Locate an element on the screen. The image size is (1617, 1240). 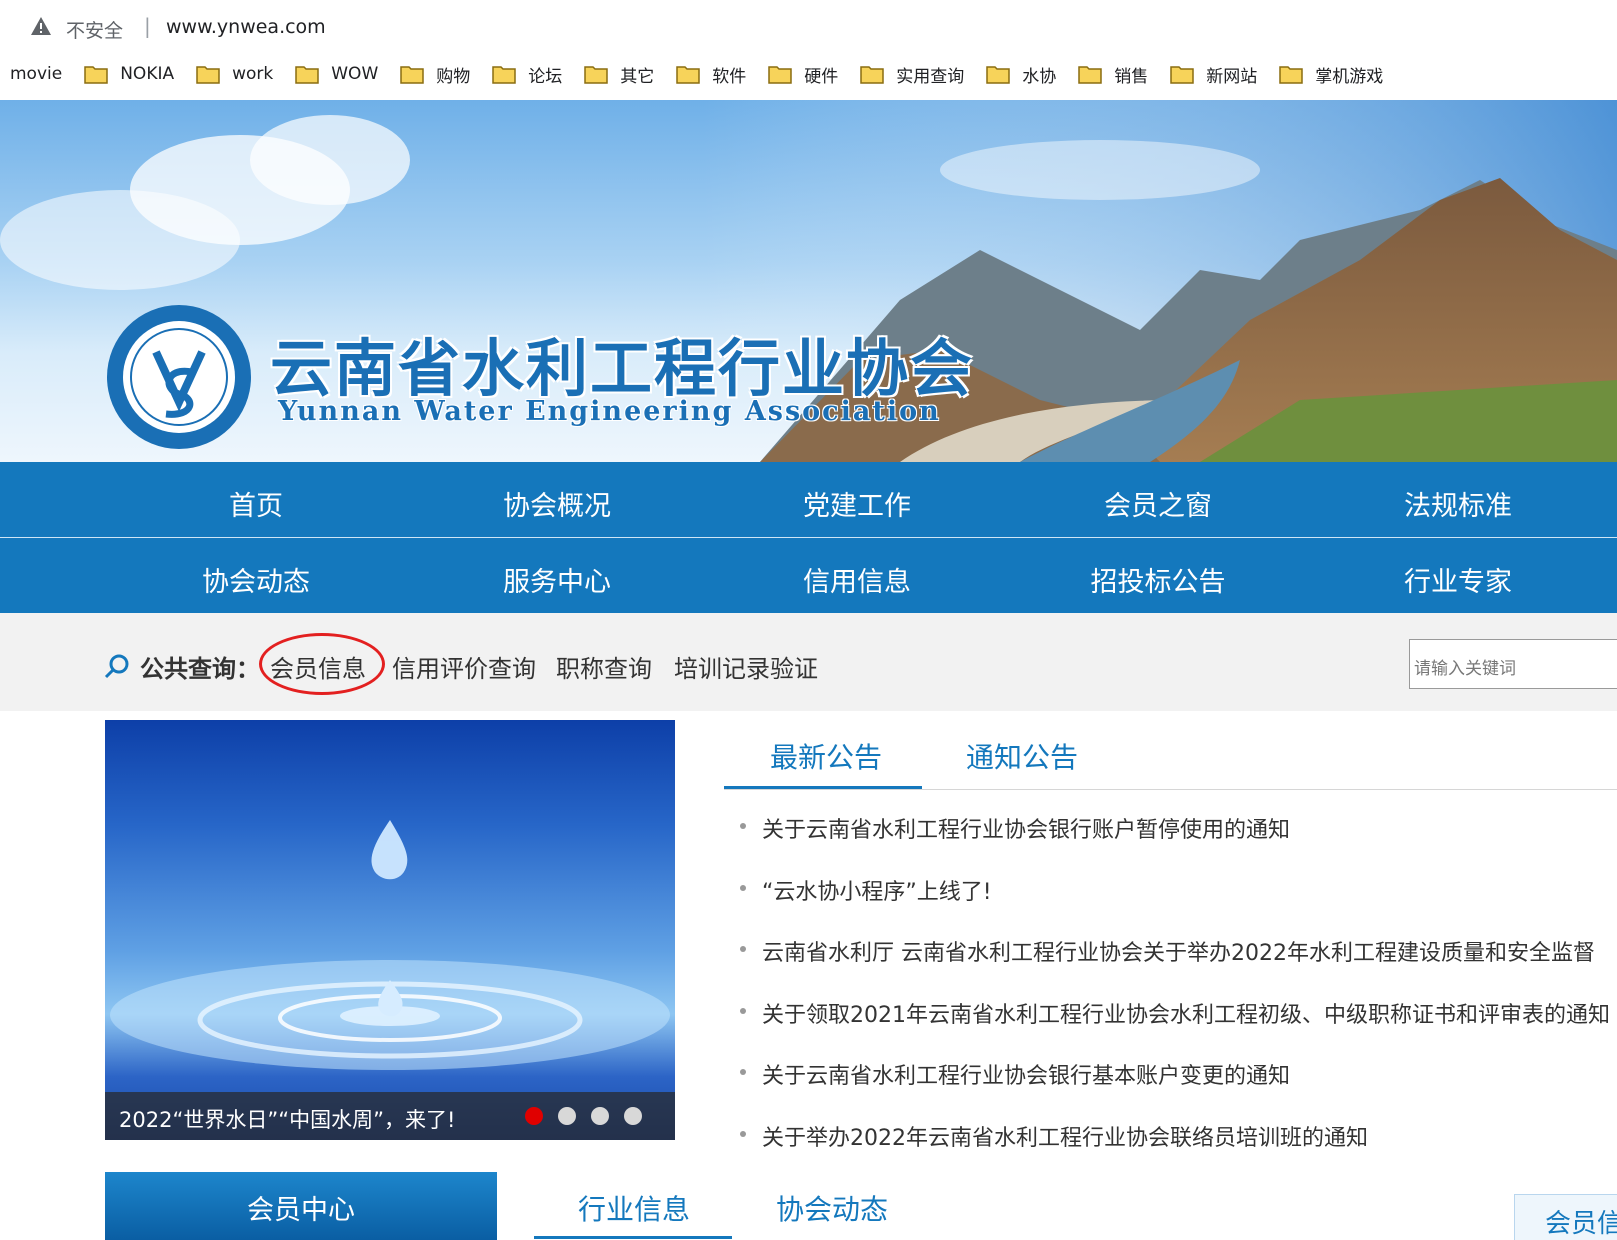
bookmark-label: 实用查询 is located at coordinates (930, 74).